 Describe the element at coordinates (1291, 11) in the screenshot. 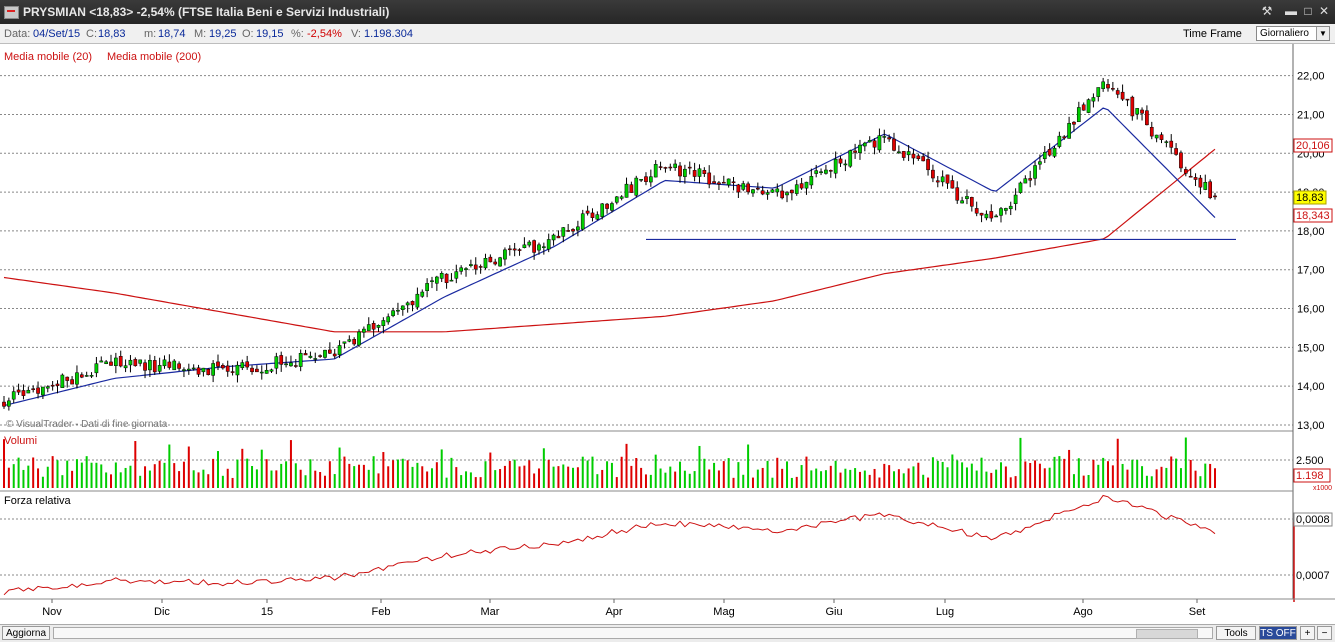

I see `minimize-icon: ▬` at that location.